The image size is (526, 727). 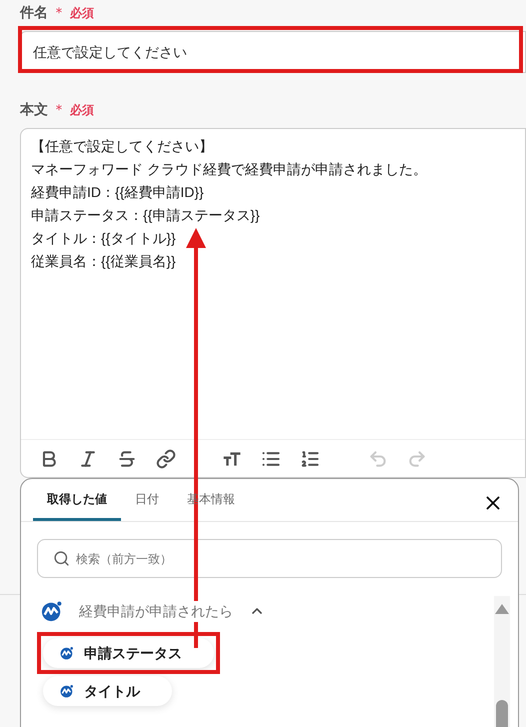 What do you see at coordinates (156, 611) in the screenshot?
I see `group-title: 経費申請が申請されたら` at bounding box center [156, 611].